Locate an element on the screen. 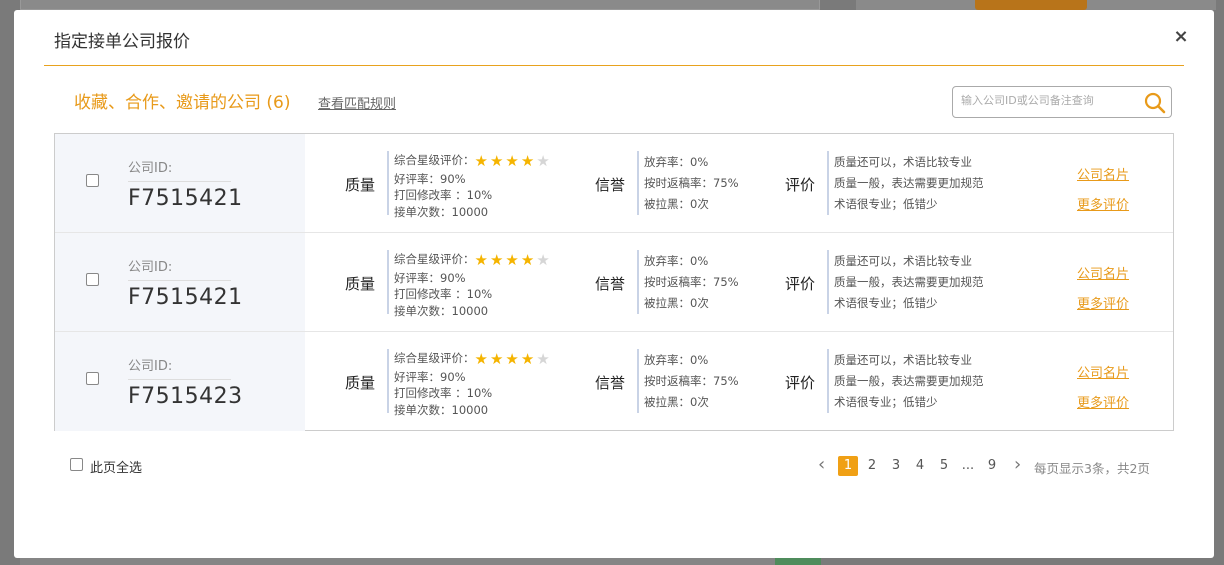 This screenshot has width=1224, height=565. pagination-page-9: 9 is located at coordinates (992, 466).